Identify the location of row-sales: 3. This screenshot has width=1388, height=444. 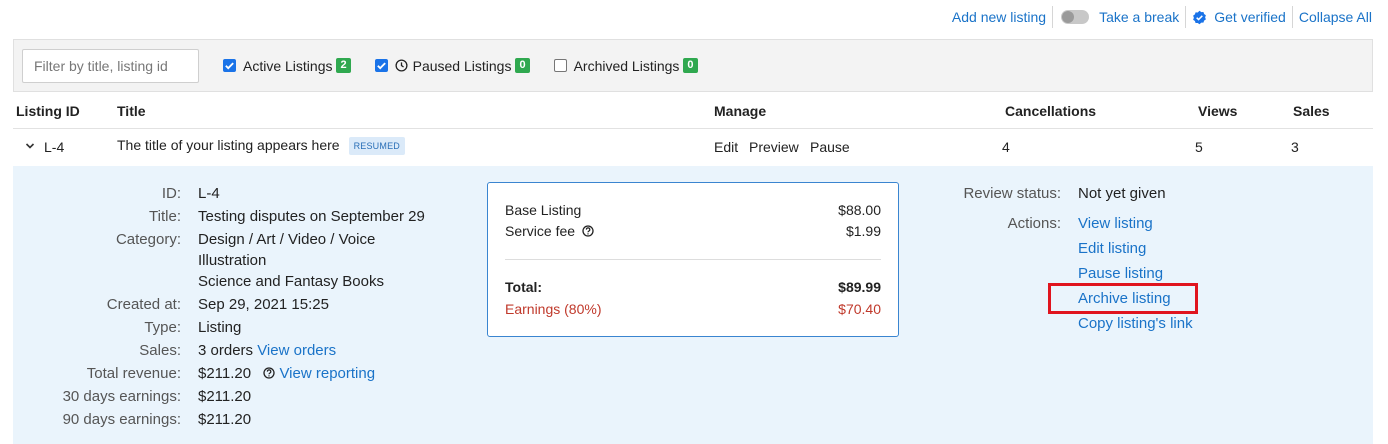
(1295, 147).